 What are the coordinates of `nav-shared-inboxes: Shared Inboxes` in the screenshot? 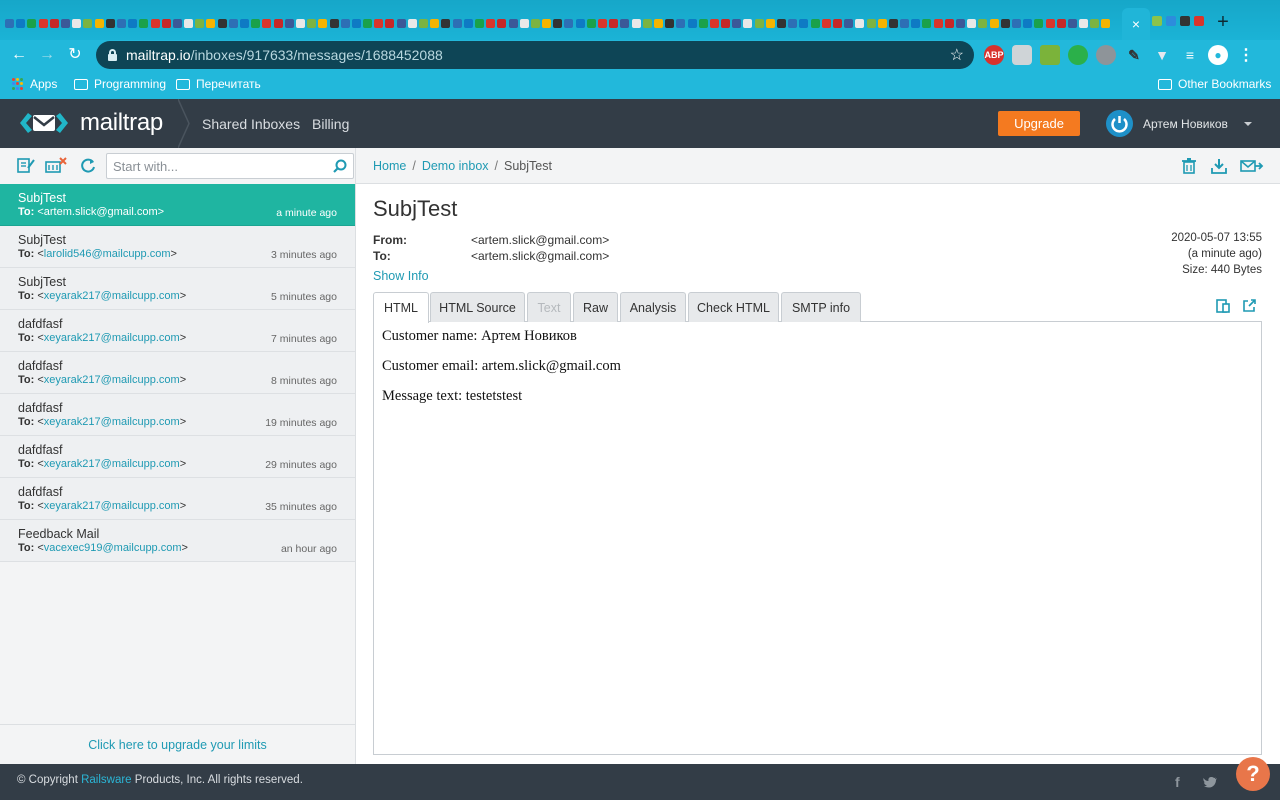 It's located at (251, 124).